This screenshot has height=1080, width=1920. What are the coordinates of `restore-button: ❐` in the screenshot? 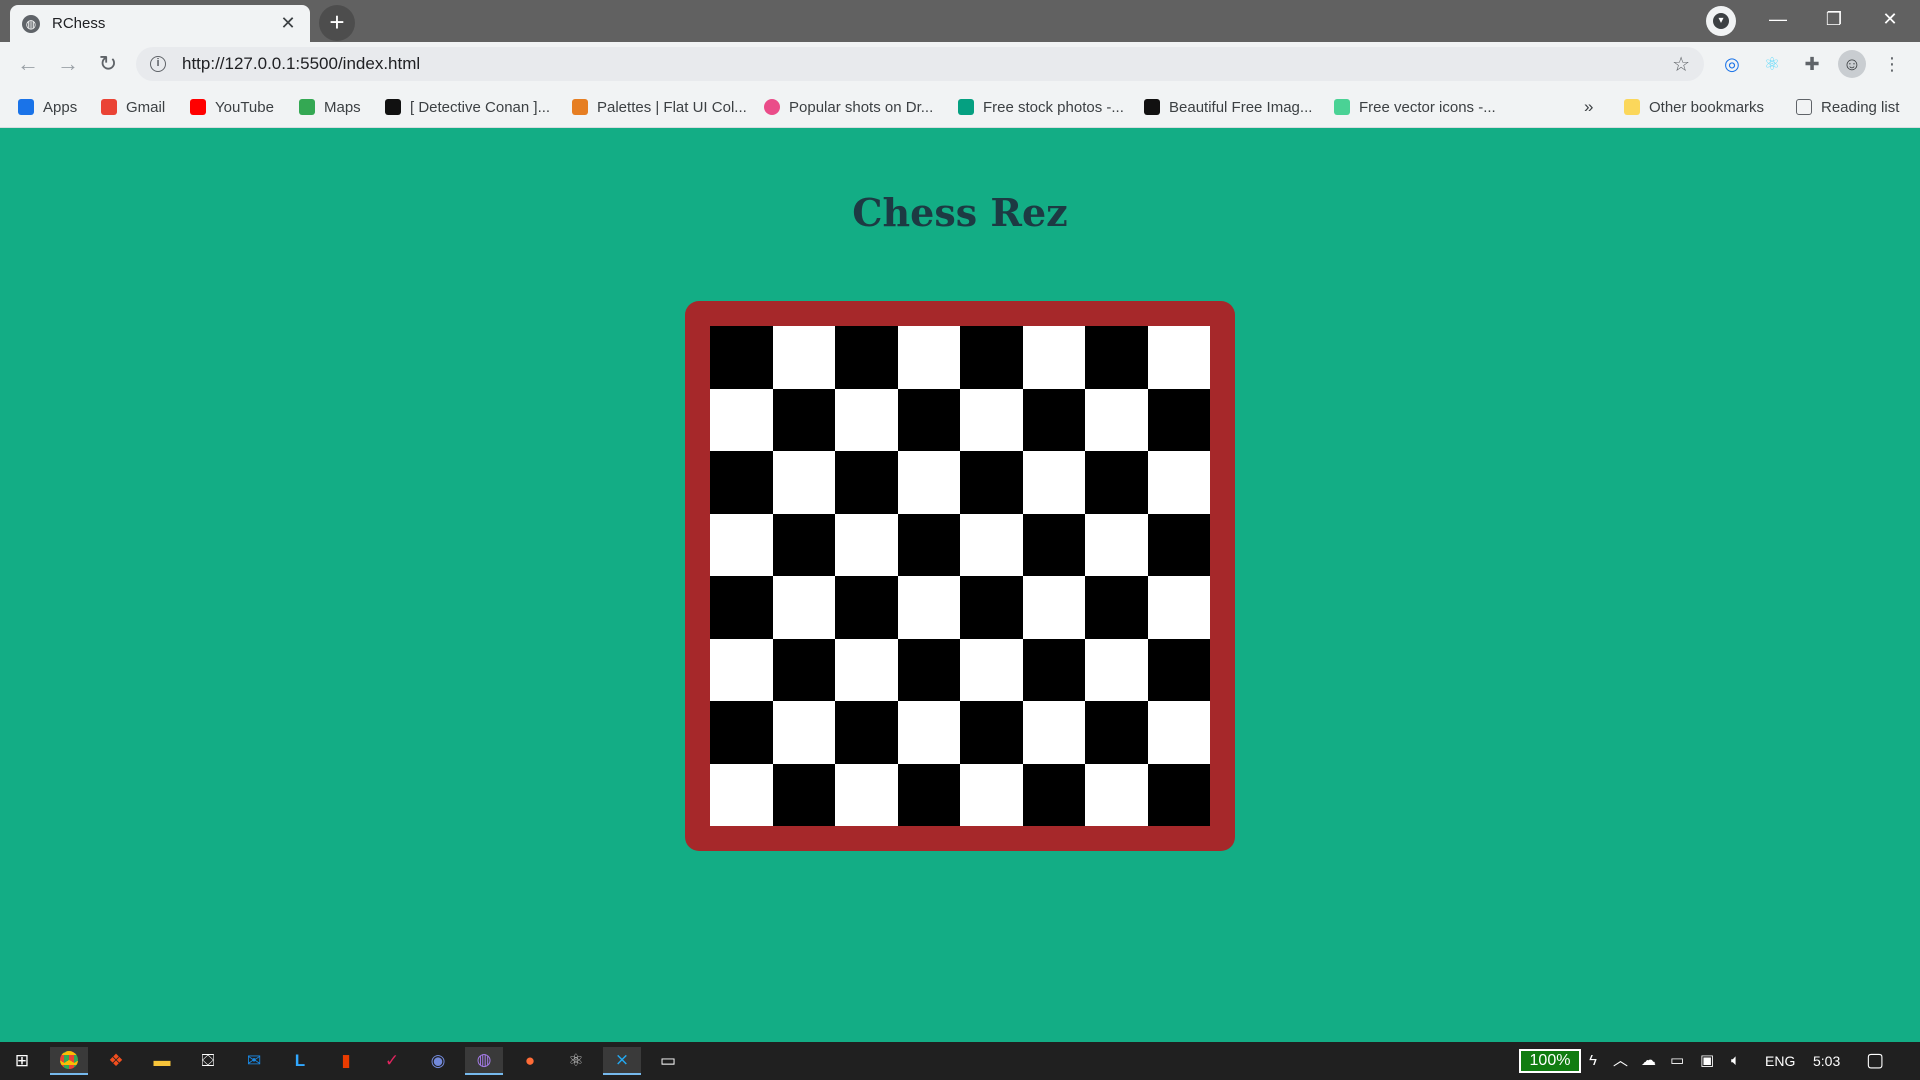 It's located at (1834, 20).